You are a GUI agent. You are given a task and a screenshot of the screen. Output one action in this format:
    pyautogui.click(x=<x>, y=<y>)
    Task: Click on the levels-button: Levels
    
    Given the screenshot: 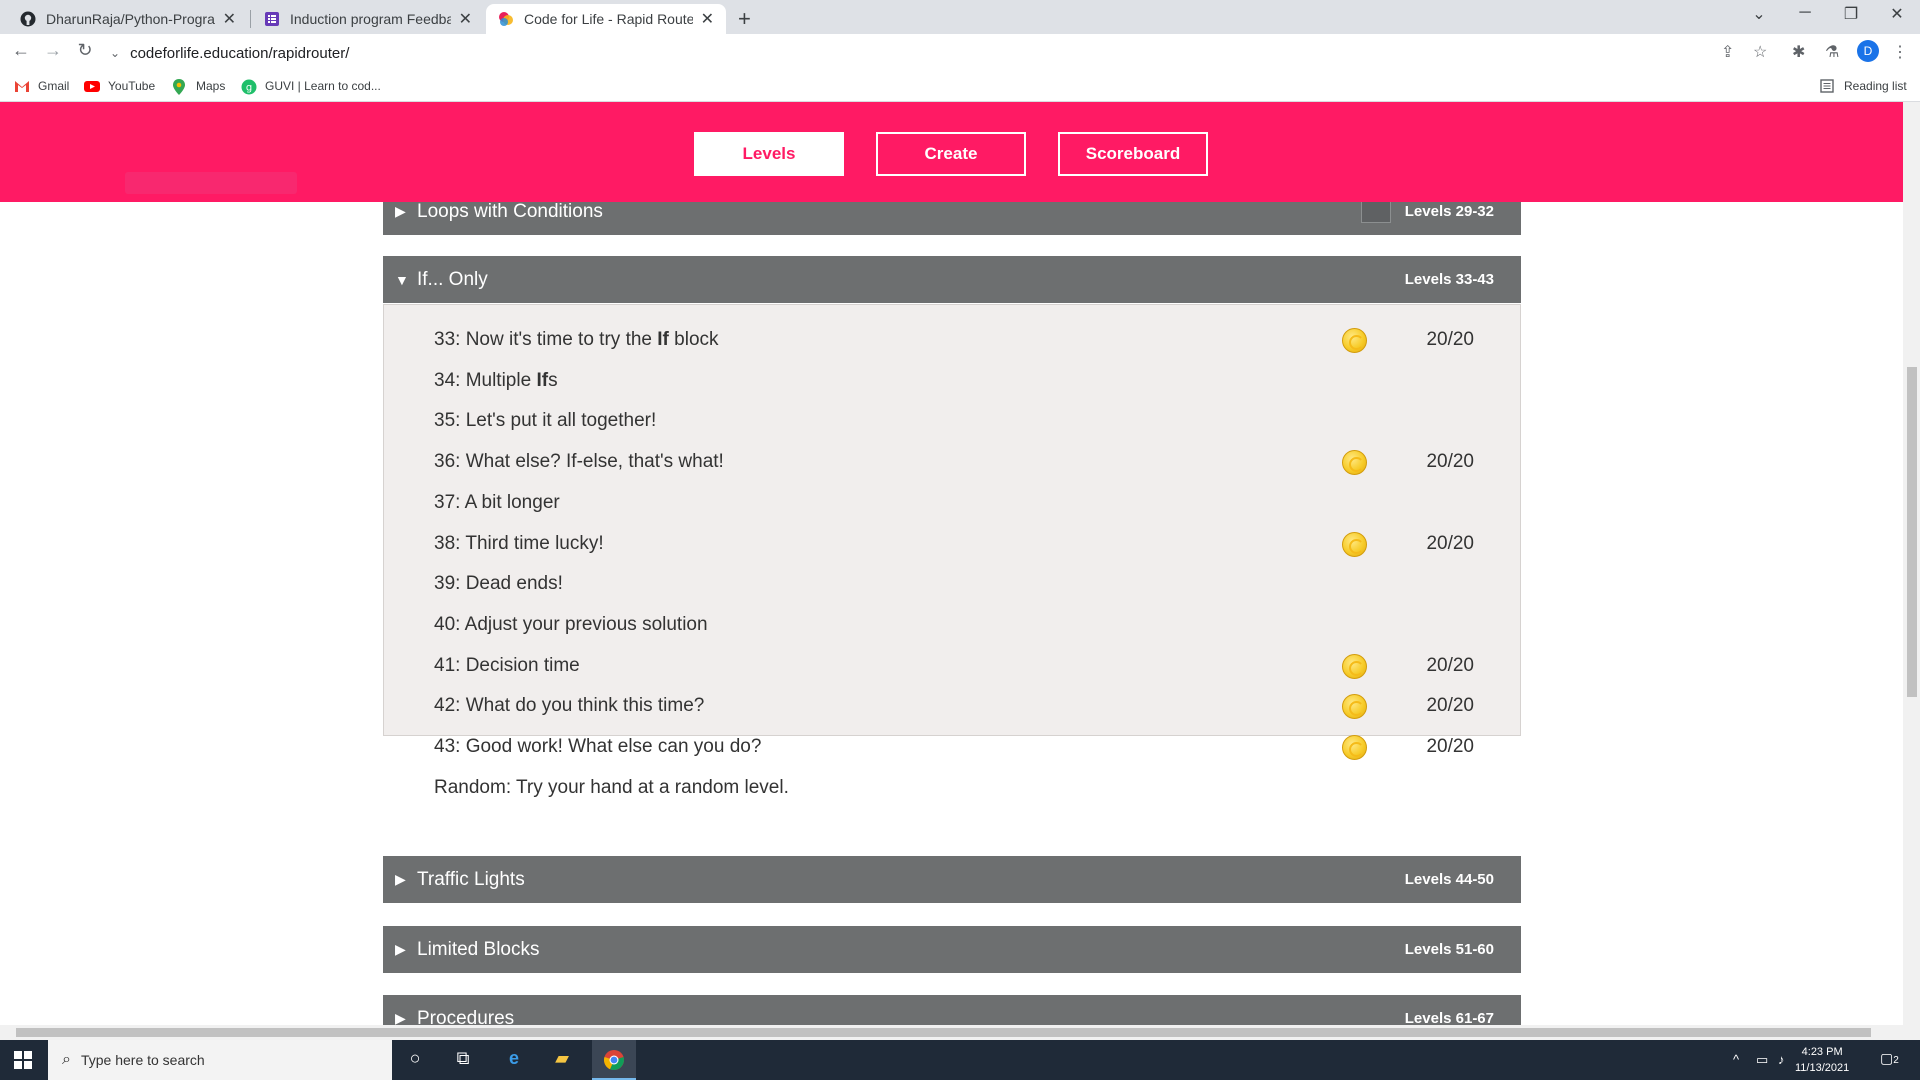 What is the action you would take?
    pyautogui.click(x=769, y=154)
    